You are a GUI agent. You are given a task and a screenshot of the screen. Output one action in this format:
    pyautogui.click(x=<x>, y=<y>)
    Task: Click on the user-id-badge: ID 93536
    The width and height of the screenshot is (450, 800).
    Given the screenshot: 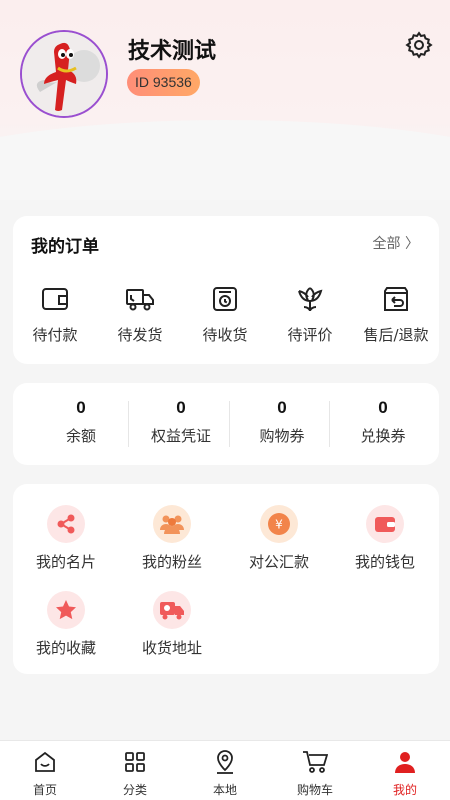 What is the action you would take?
    pyautogui.click(x=163, y=82)
    